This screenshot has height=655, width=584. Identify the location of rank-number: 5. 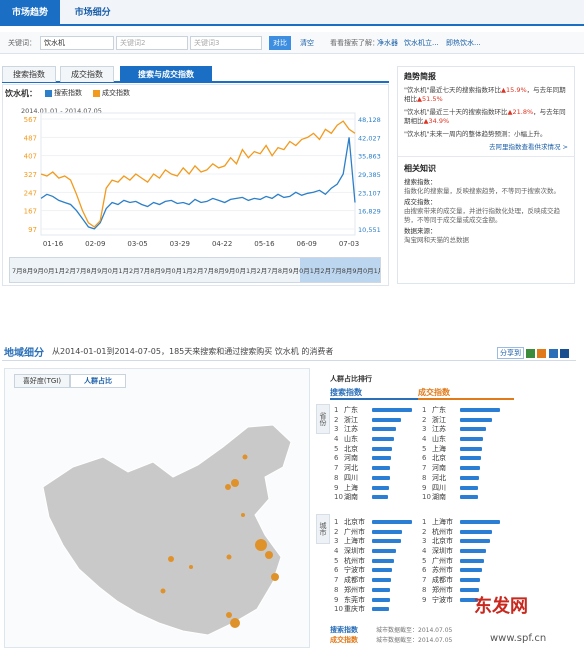
(424, 448).